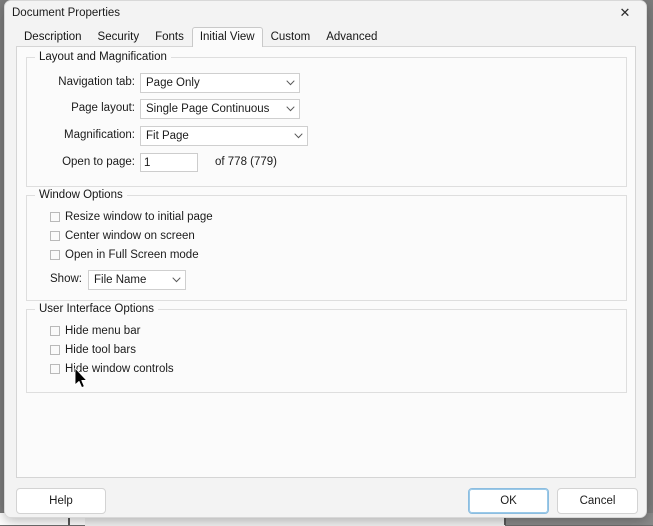 The image size is (653, 526). Describe the element at coordinates (325, 501) in the screenshot. I see `dialog-footer: Help OK Cancel` at that location.